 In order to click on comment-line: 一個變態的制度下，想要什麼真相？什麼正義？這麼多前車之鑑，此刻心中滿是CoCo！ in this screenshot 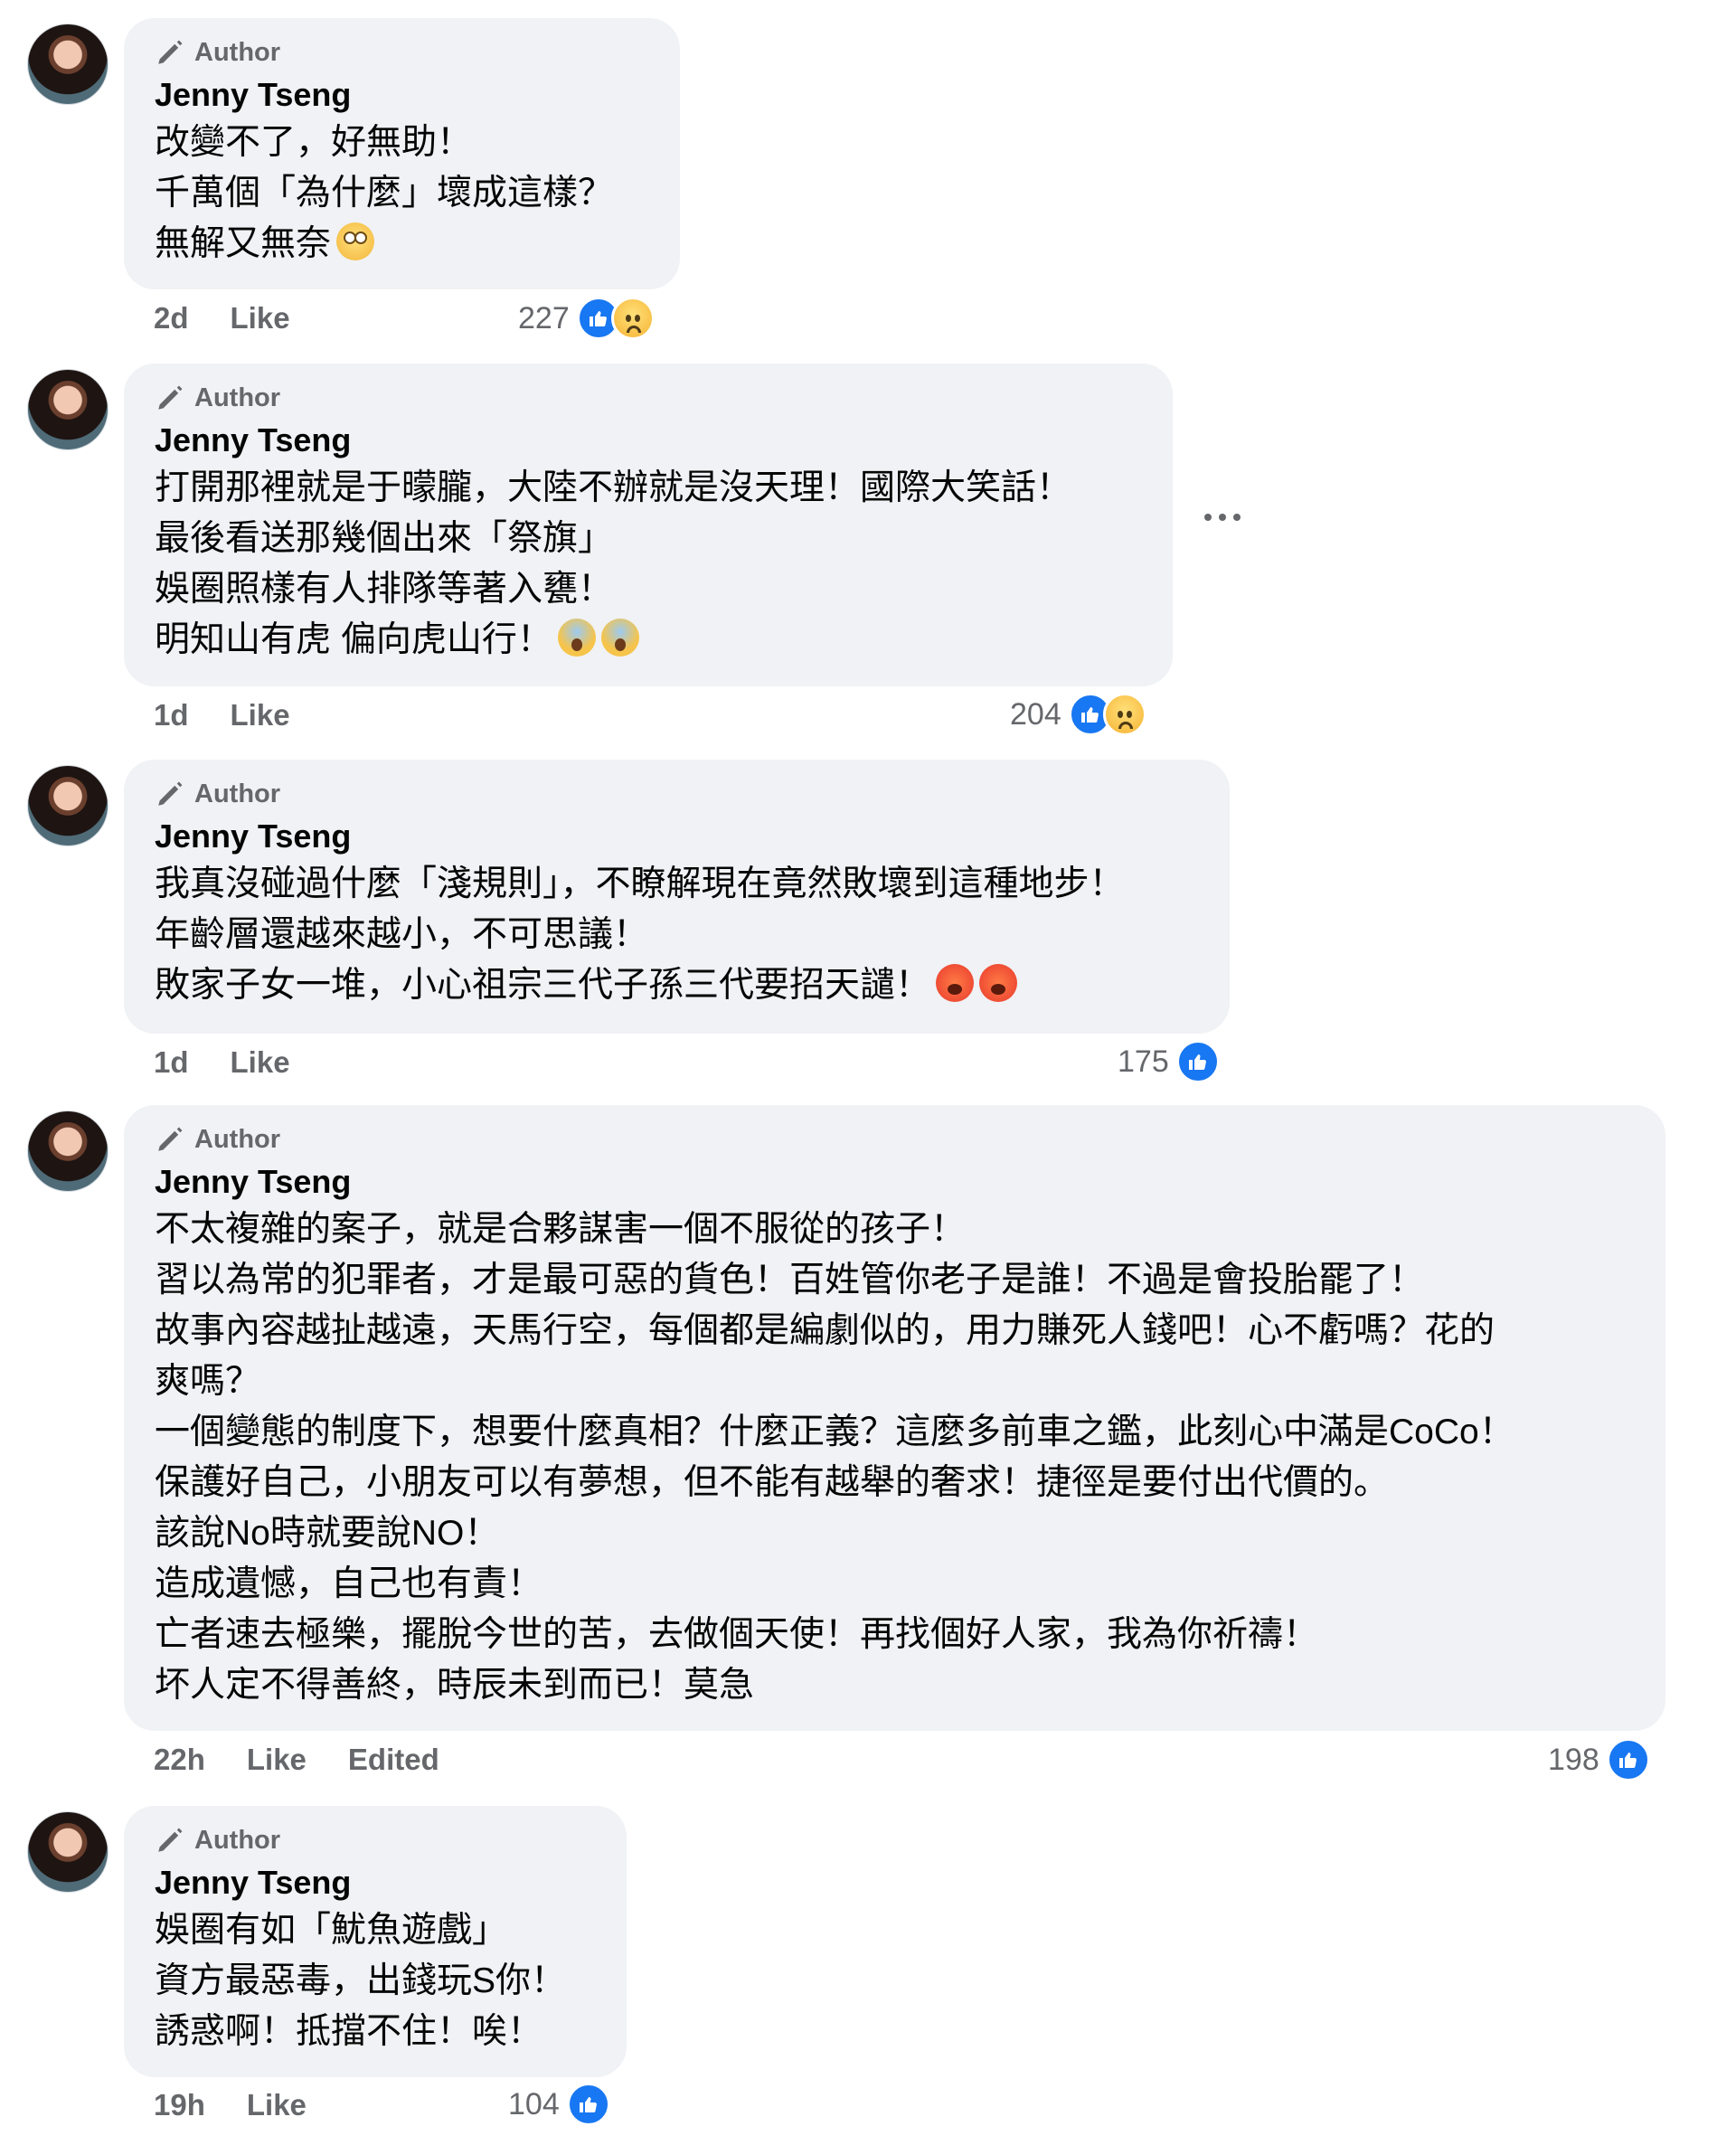, I will do `click(834, 1432)`.